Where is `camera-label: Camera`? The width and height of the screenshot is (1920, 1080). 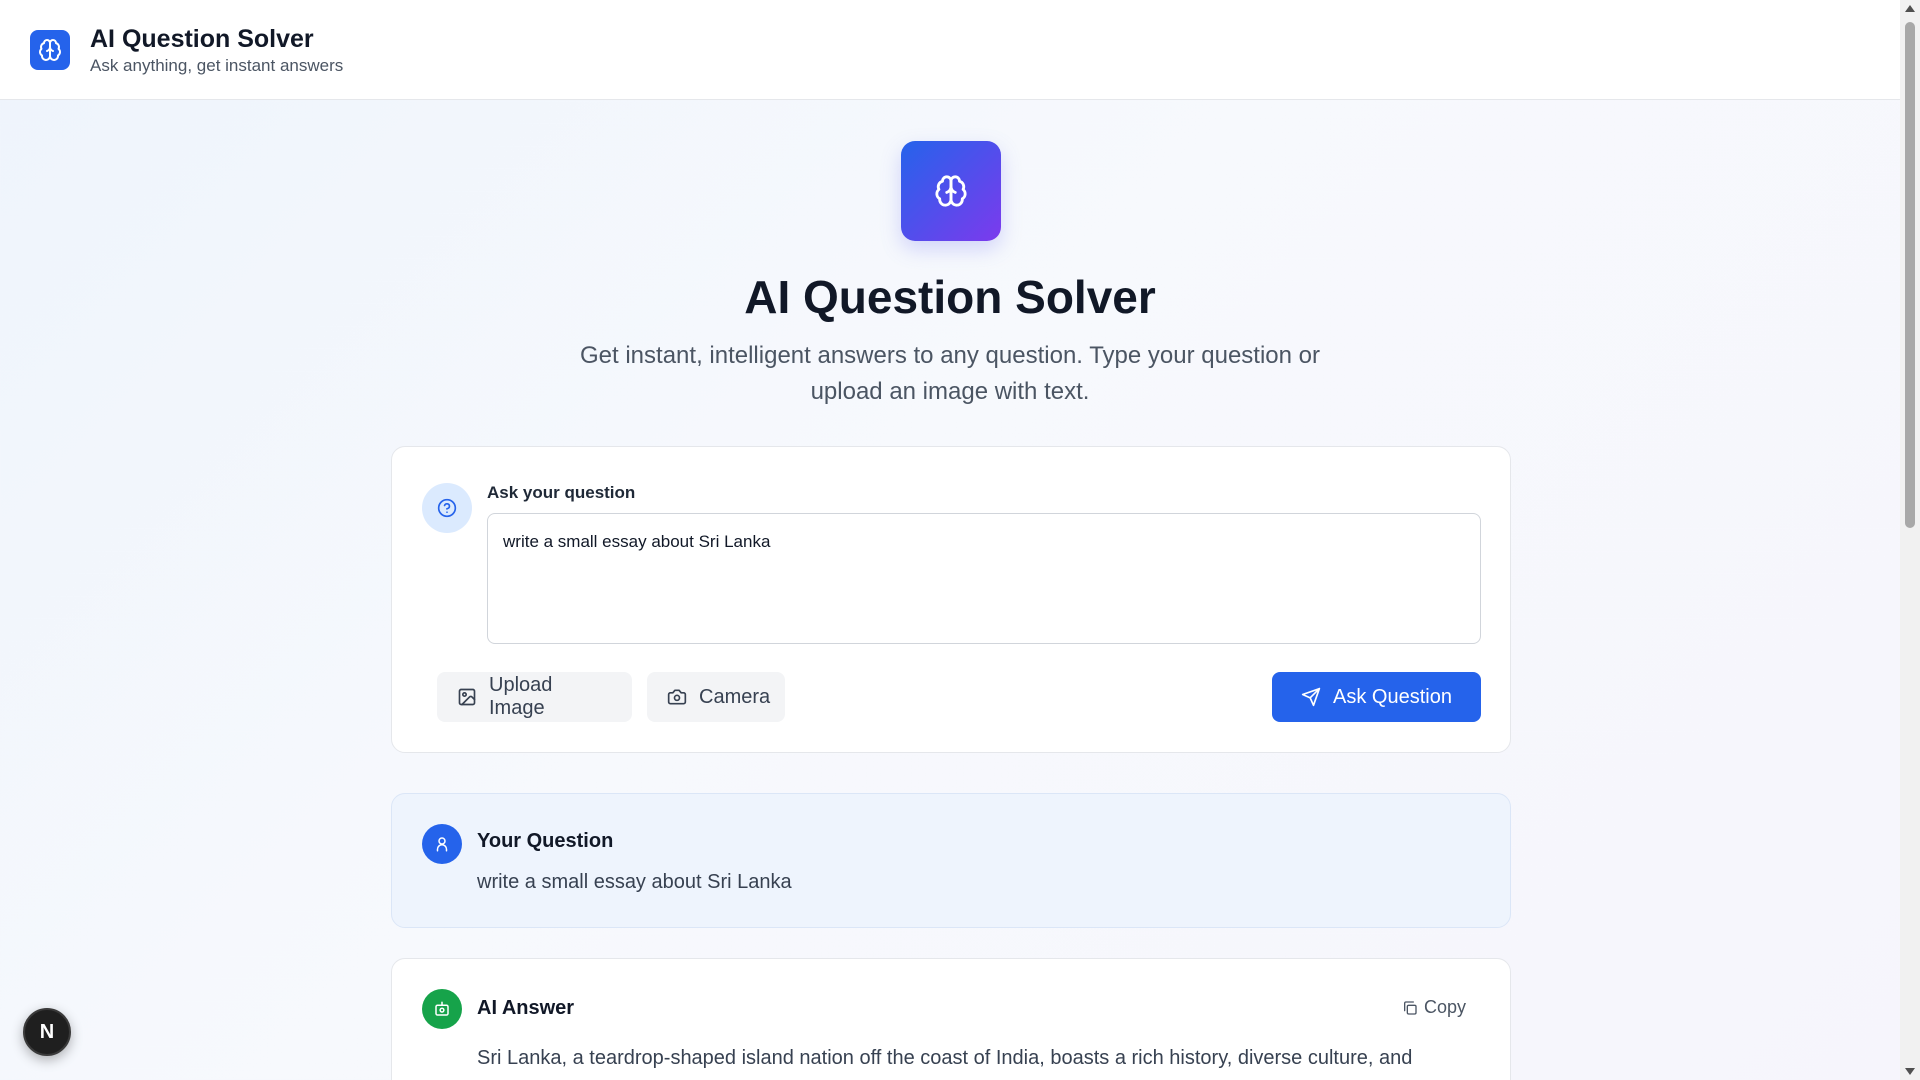
camera-label: Camera is located at coordinates (735, 696).